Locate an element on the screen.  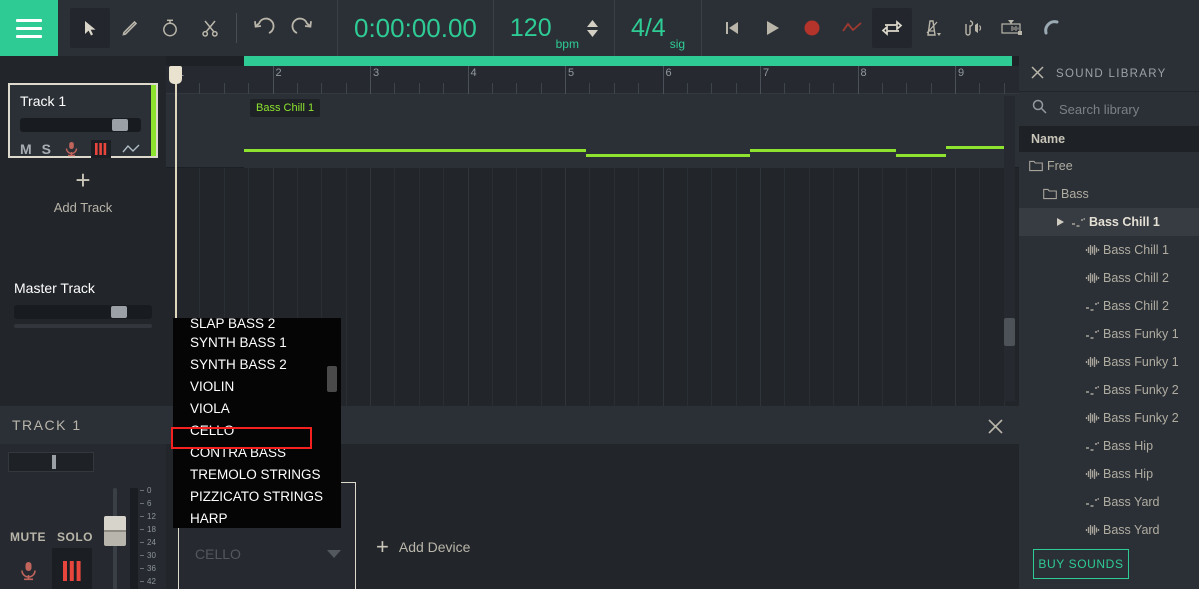
count-in-icon is located at coordinates (972, 28).